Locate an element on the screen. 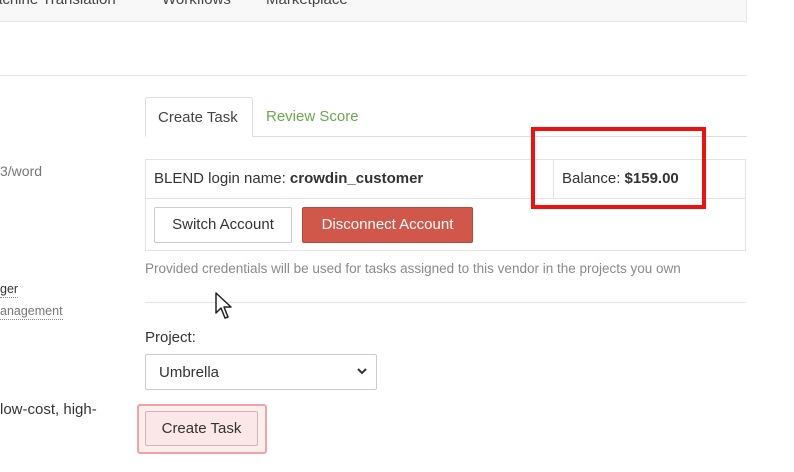  project-label: Project: is located at coordinates (170, 337).